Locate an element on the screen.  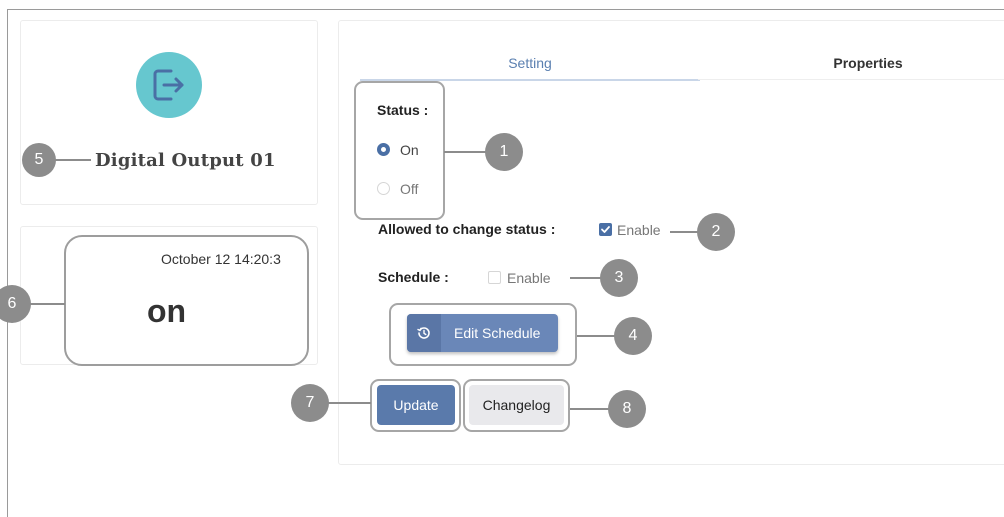
device-name: Digital Output 01 is located at coordinates (185, 160).